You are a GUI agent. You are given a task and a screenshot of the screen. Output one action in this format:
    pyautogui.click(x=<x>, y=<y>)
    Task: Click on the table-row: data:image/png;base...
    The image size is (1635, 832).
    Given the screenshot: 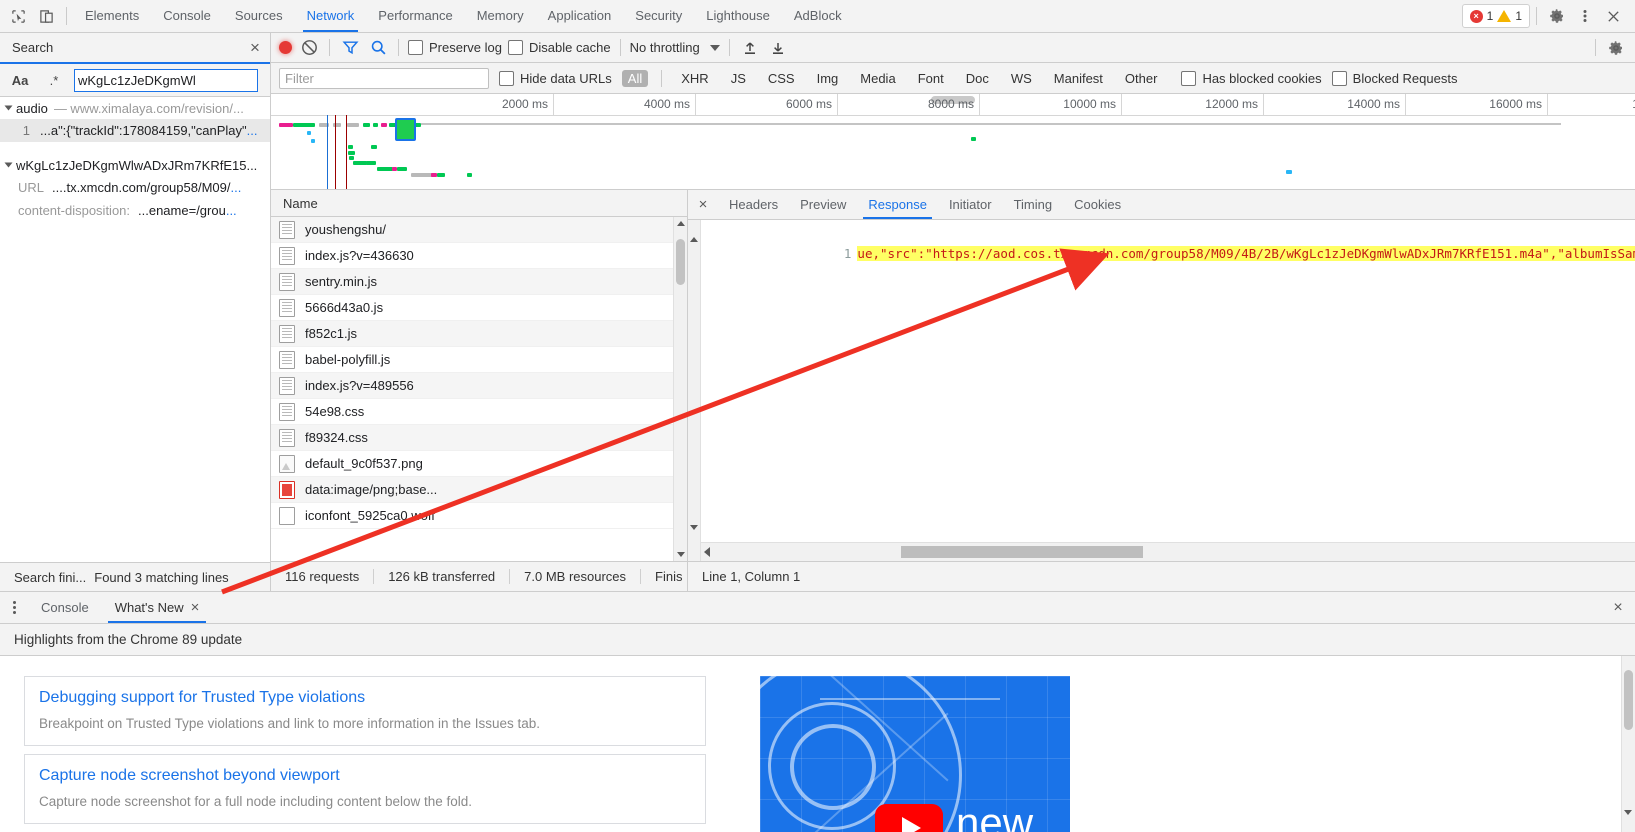 What is the action you would take?
    pyautogui.click(x=479, y=490)
    